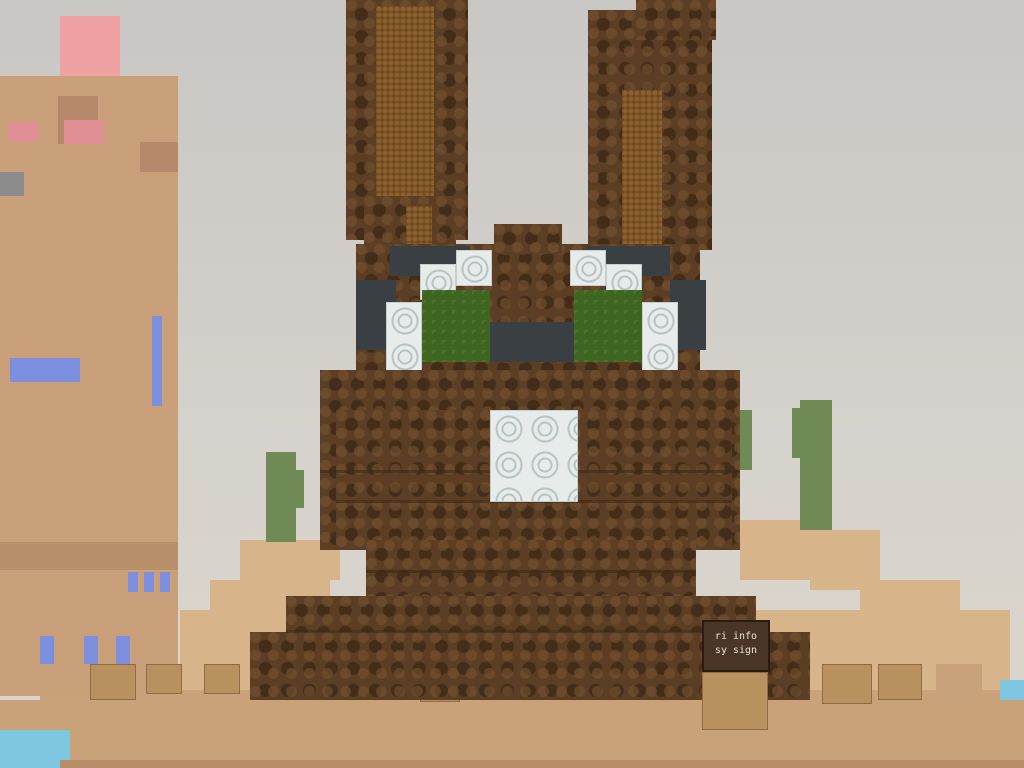  I want to click on rabbit-teeth, so click(534, 456).